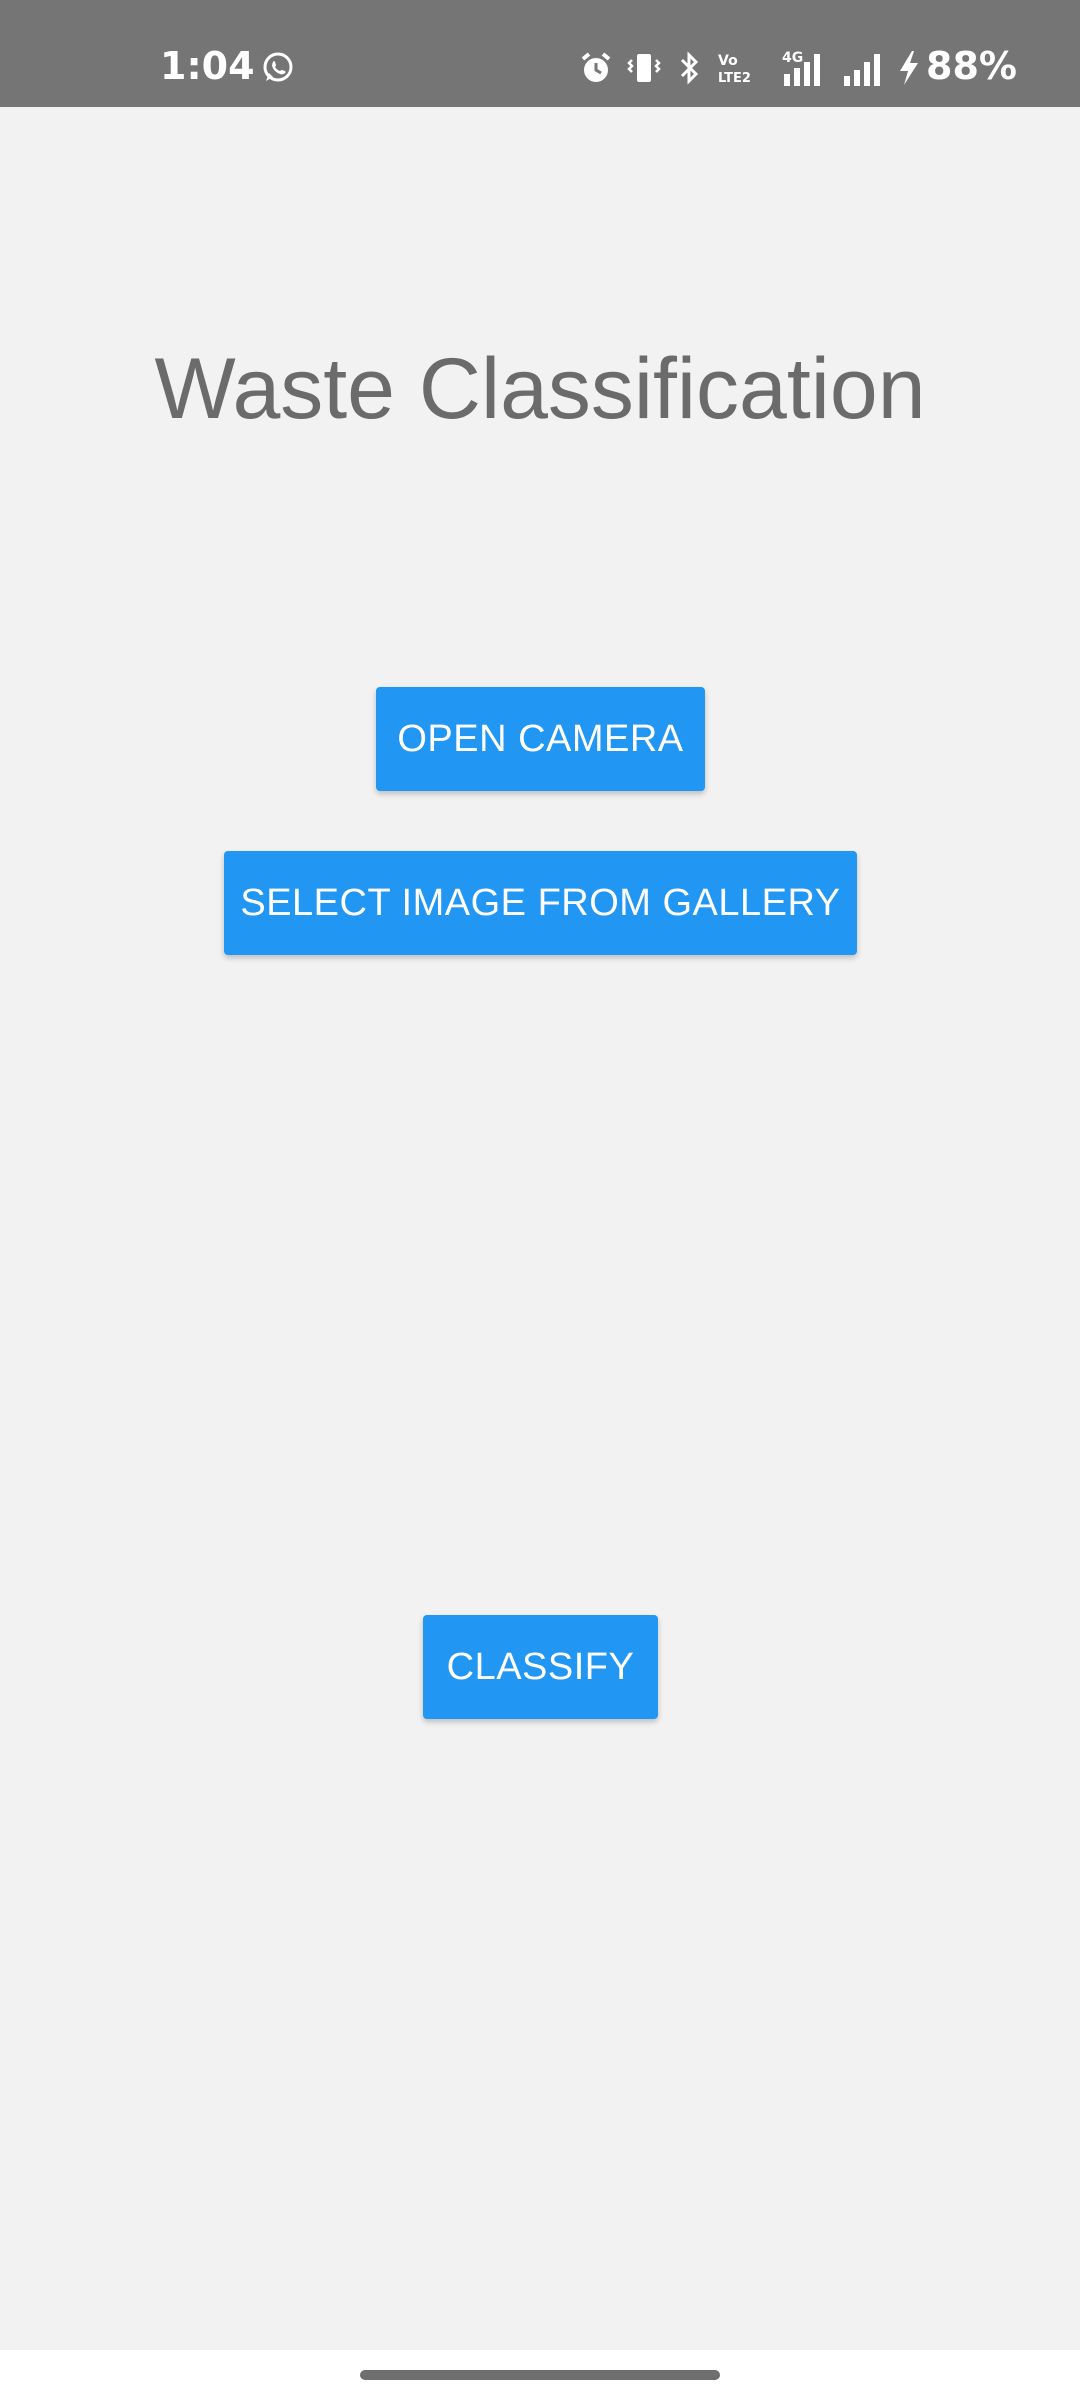 The width and height of the screenshot is (1080, 2400). What do you see at coordinates (644, 68) in the screenshot?
I see `vibrate-icon` at bounding box center [644, 68].